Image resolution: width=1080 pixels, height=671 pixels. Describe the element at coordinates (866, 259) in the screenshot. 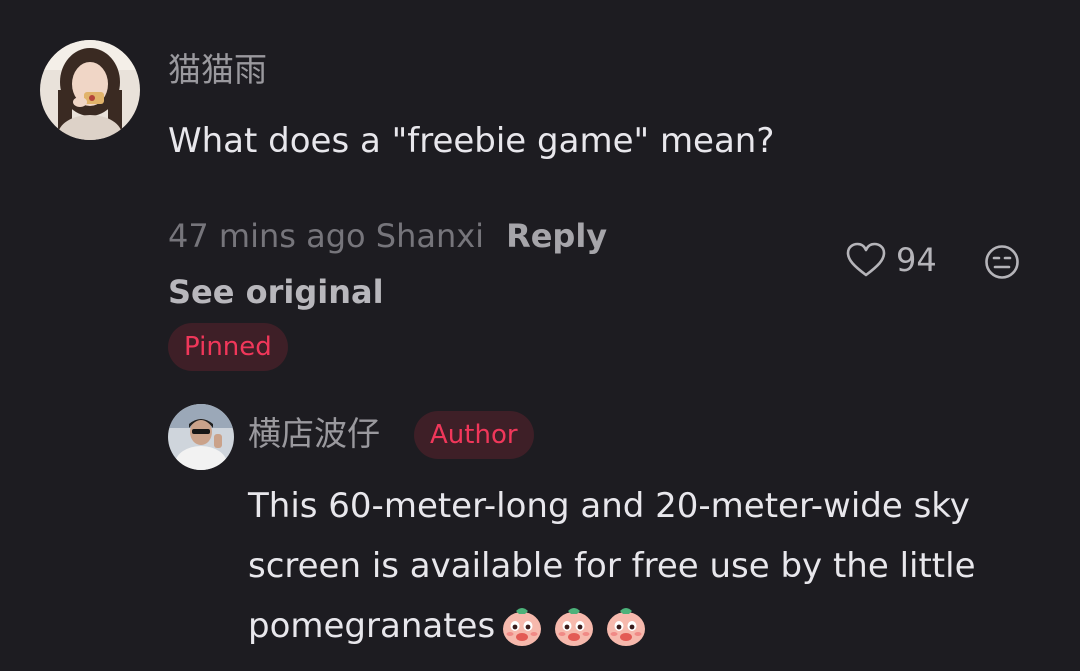

I see `heart-outline-icon` at that location.